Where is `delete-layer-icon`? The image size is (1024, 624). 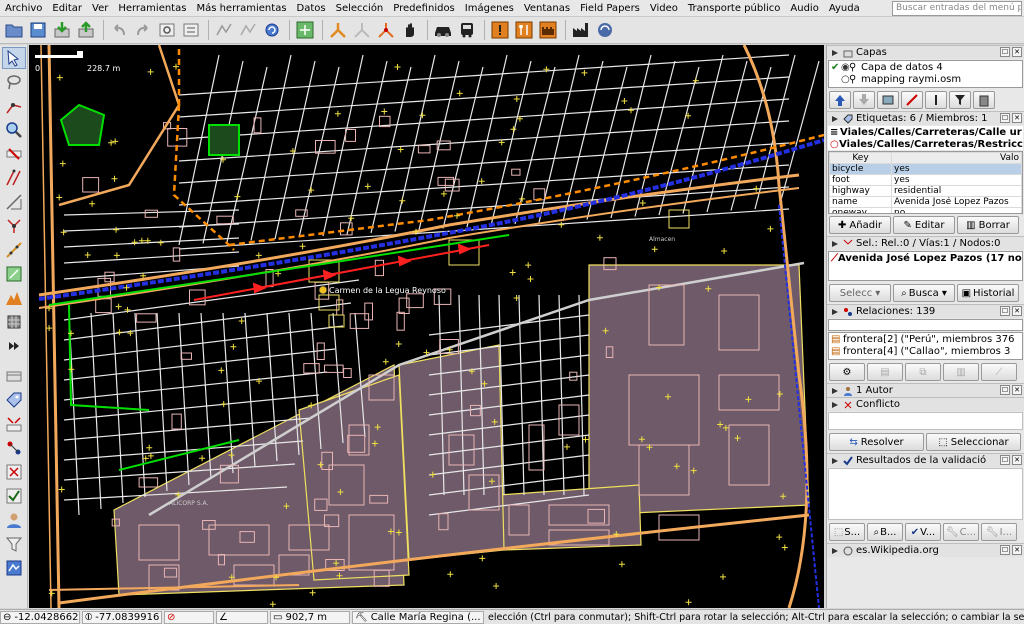
delete-layer-icon is located at coordinates (984, 100).